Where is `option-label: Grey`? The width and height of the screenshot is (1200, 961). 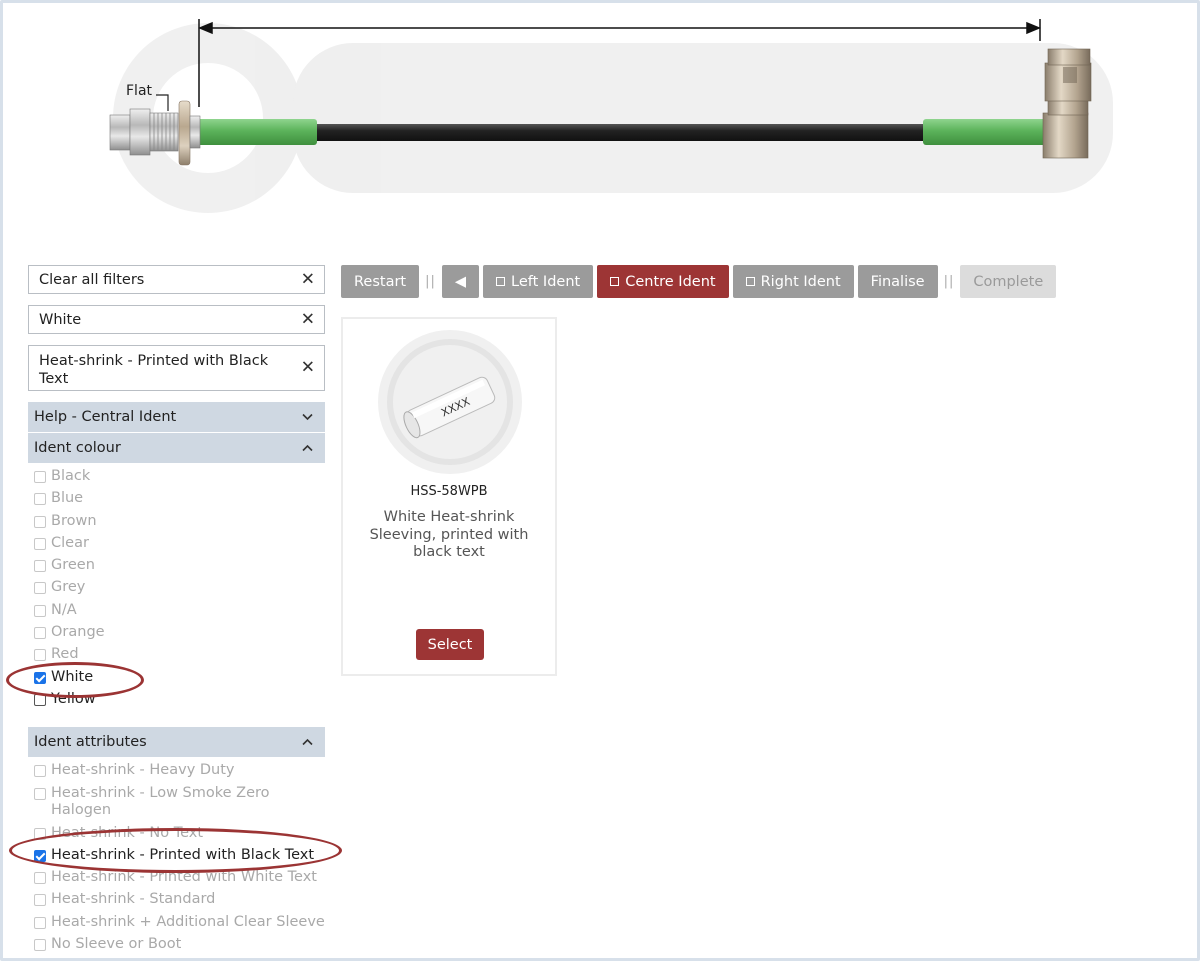 option-label: Grey is located at coordinates (68, 587).